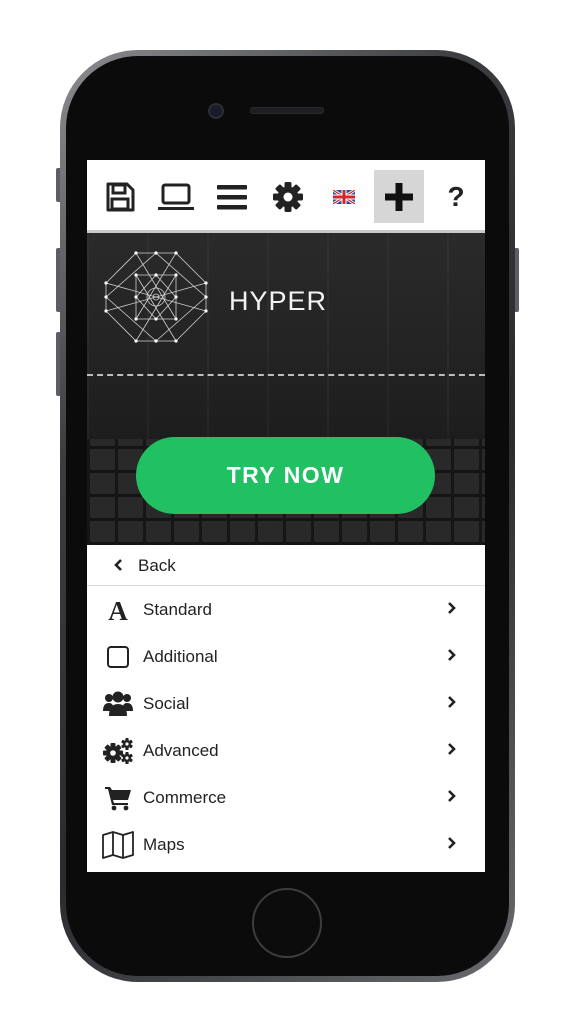  I want to click on plus-icon, so click(399, 196).